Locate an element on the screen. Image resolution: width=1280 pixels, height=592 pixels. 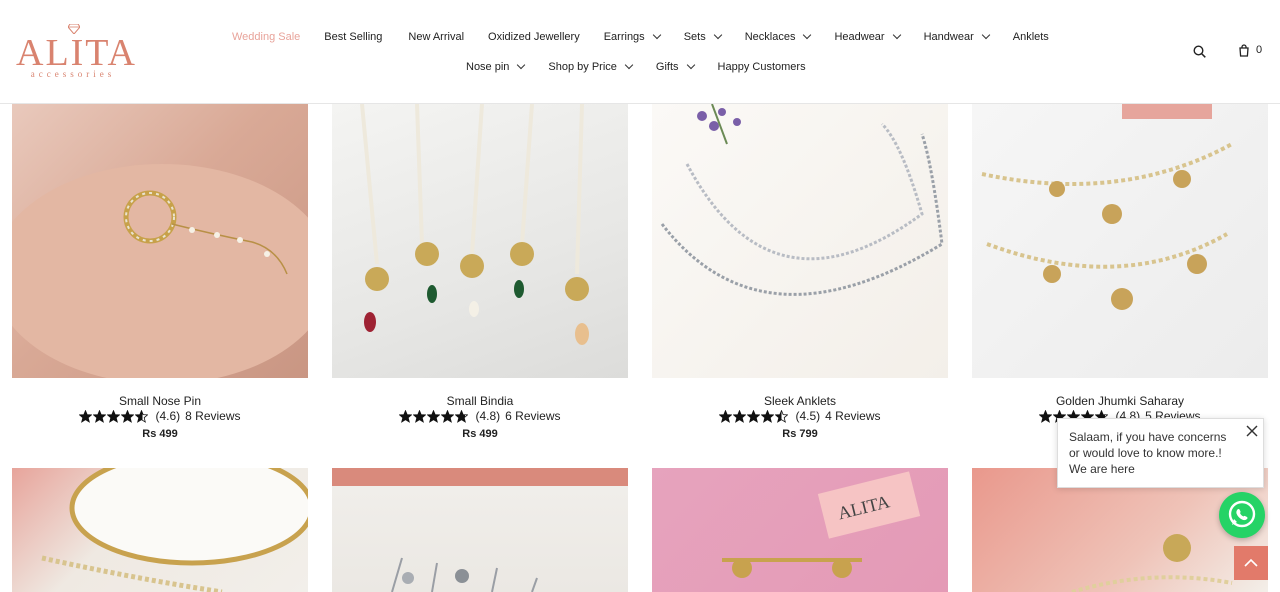
product-title: Sleek Anklets is located at coordinates (800, 401).